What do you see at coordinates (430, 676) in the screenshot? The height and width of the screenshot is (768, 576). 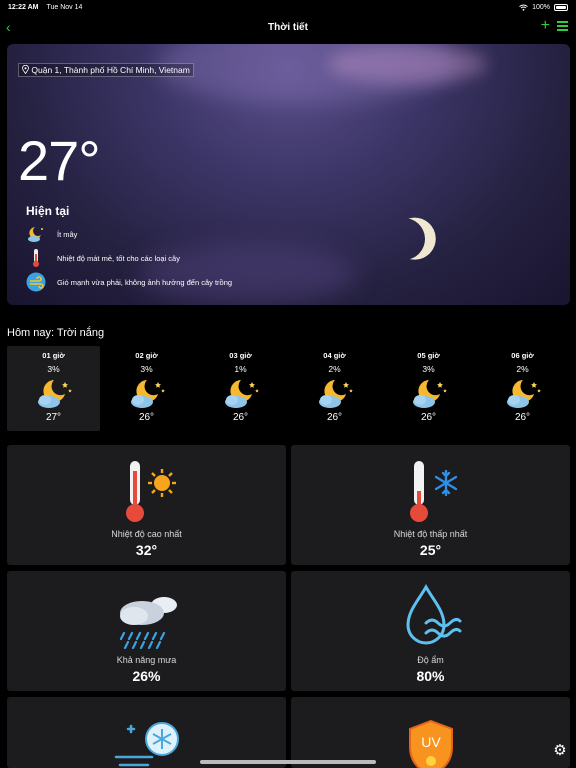 I see `card-value: 80%` at bounding box center [430, 676].